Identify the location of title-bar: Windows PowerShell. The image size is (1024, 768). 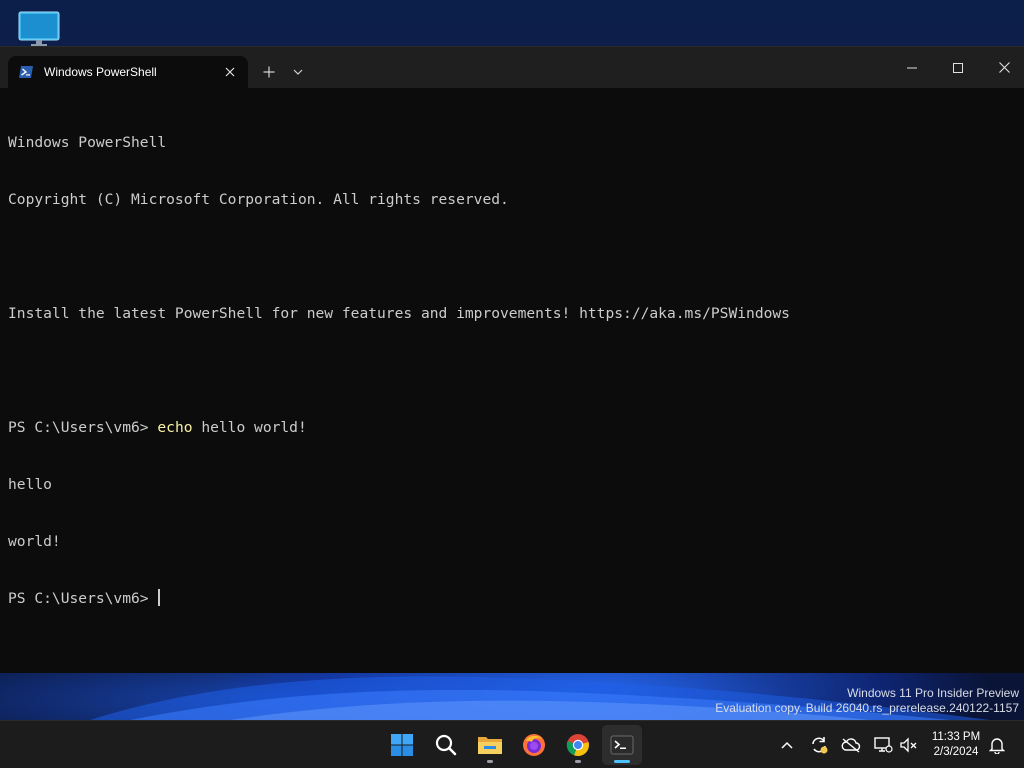
(512, 67).